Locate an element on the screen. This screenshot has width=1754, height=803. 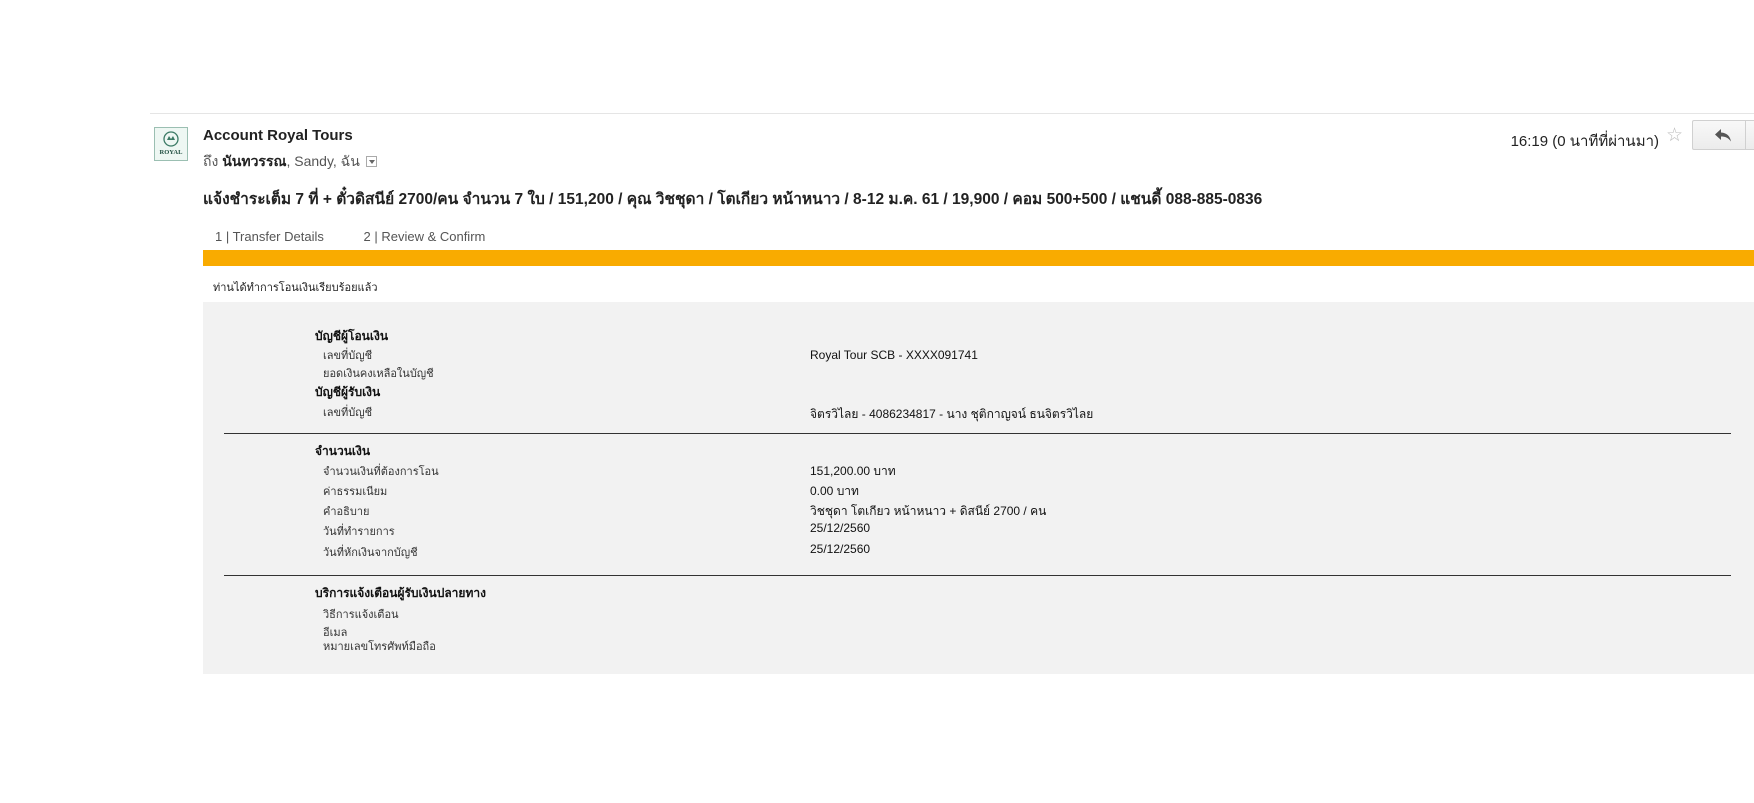
reply-icon is located at coordinates (1723, 135).